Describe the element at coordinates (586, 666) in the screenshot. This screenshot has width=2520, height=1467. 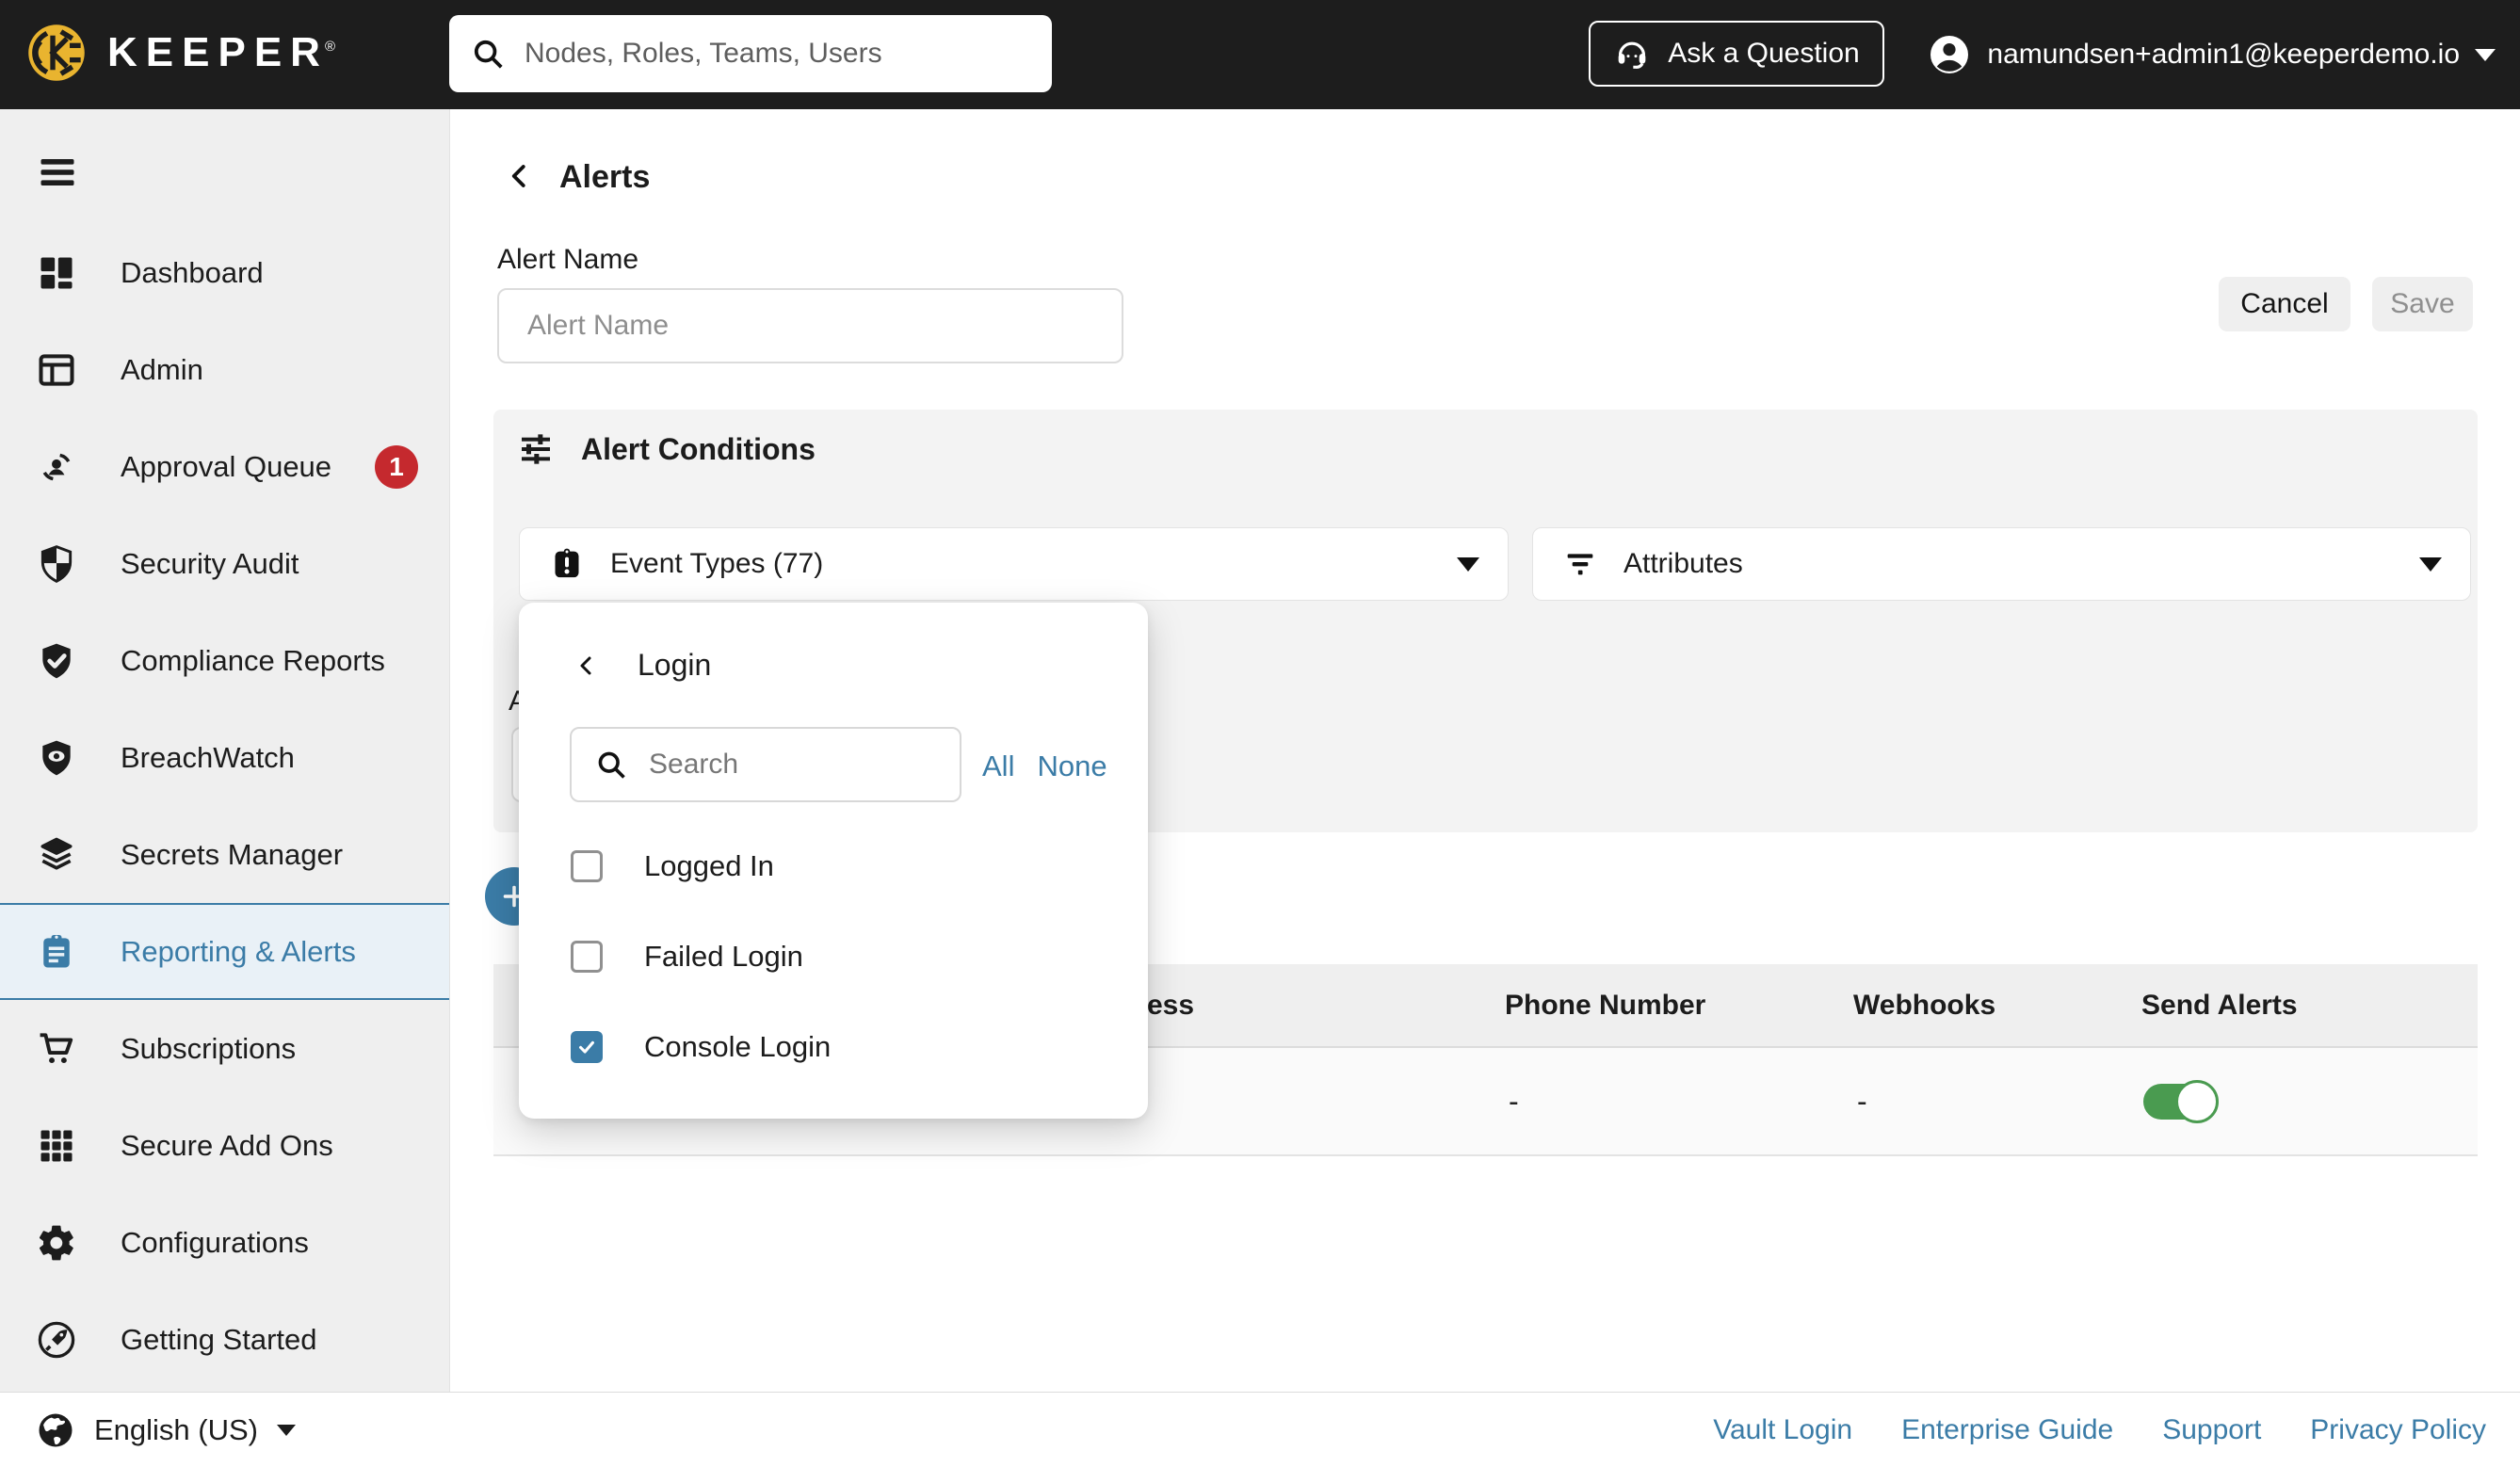
I see `dropdown-back-button` at that location.